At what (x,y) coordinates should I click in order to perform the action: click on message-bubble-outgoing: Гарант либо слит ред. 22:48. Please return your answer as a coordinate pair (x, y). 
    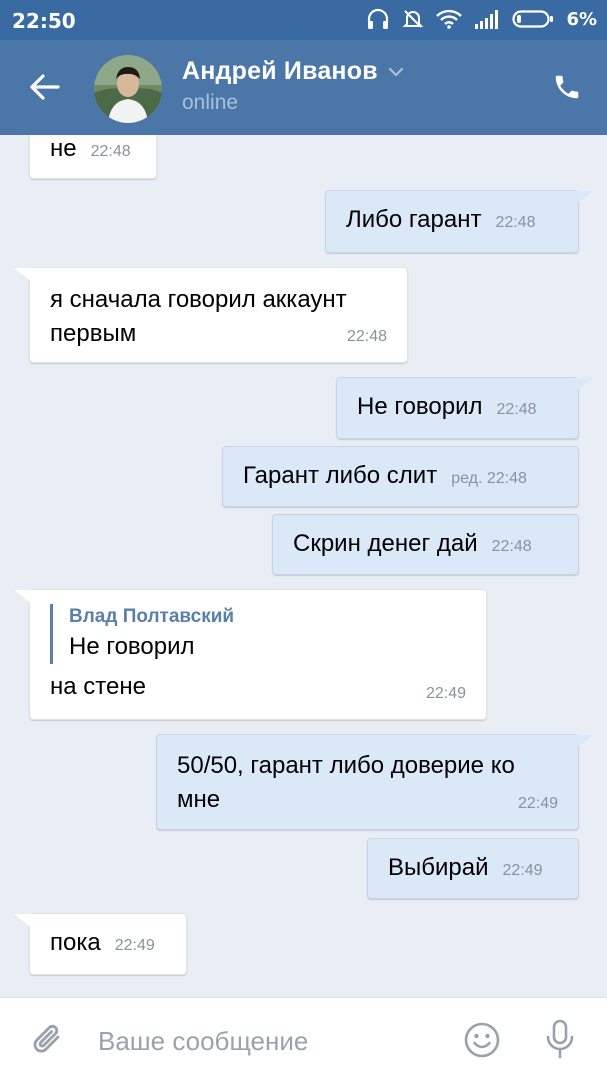
    Looking at the image, I should click on (400, 476).